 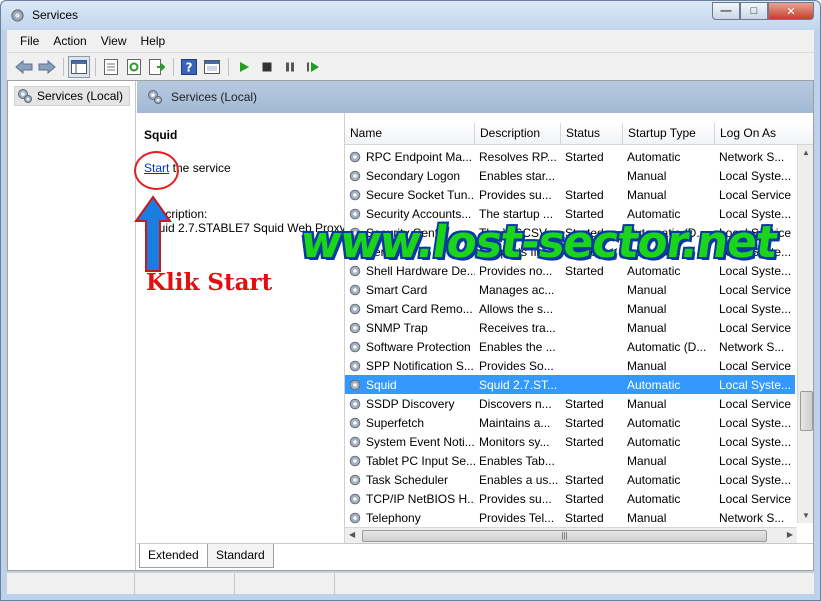 What do you see at coordinates (290, 67) in the screenshot?
I see `pause-service-button` at bounding box center [290, 67].